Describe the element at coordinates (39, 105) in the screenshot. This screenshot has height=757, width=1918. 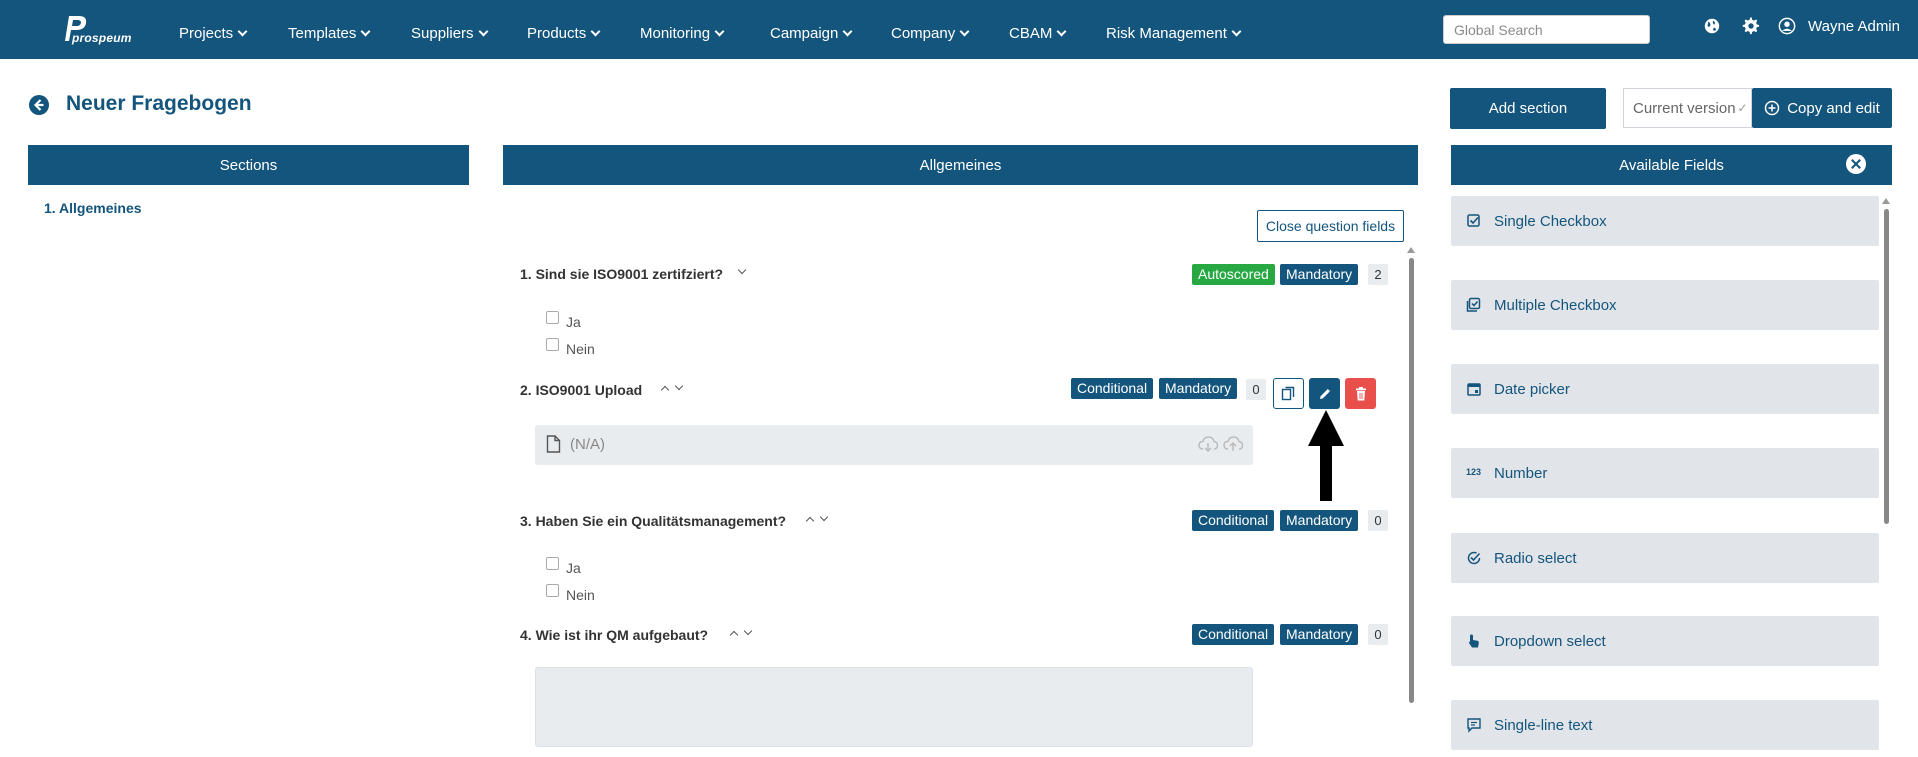
I see `back-arrow-icon` at that location.